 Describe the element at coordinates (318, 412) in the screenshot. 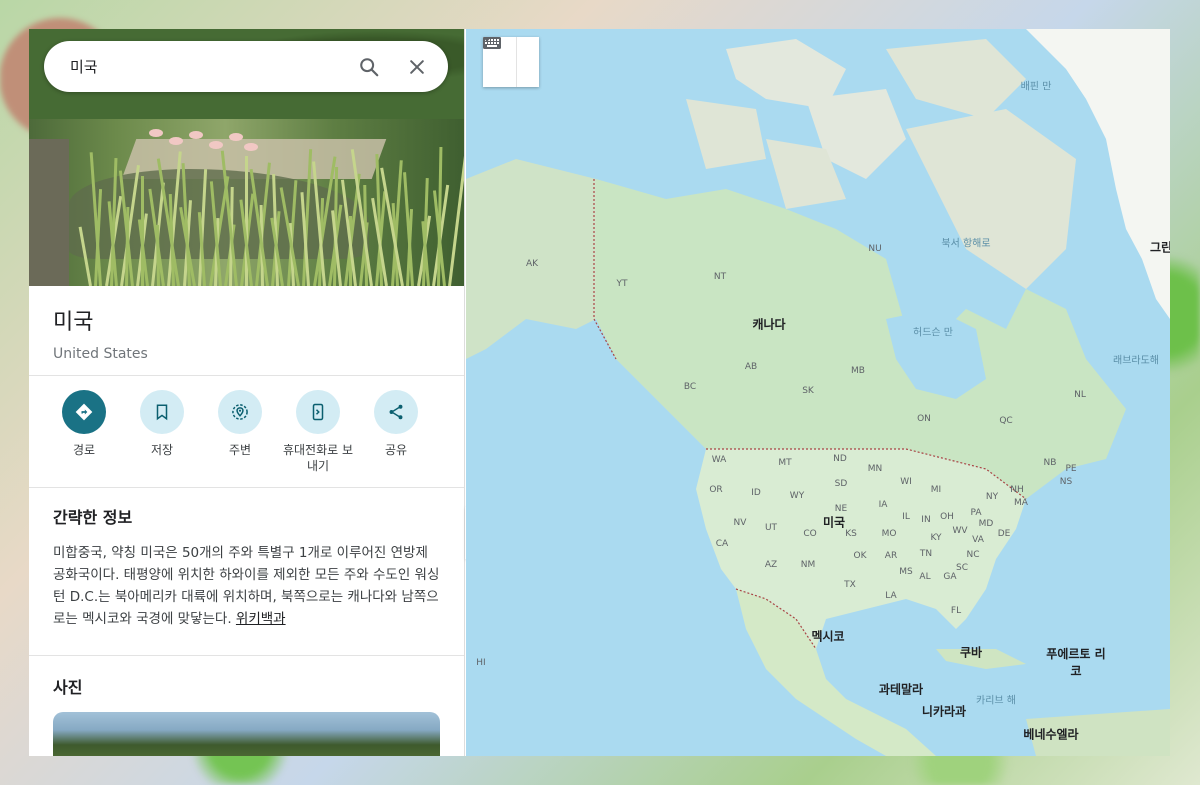

I see `send-to-phone-icon` at that location.